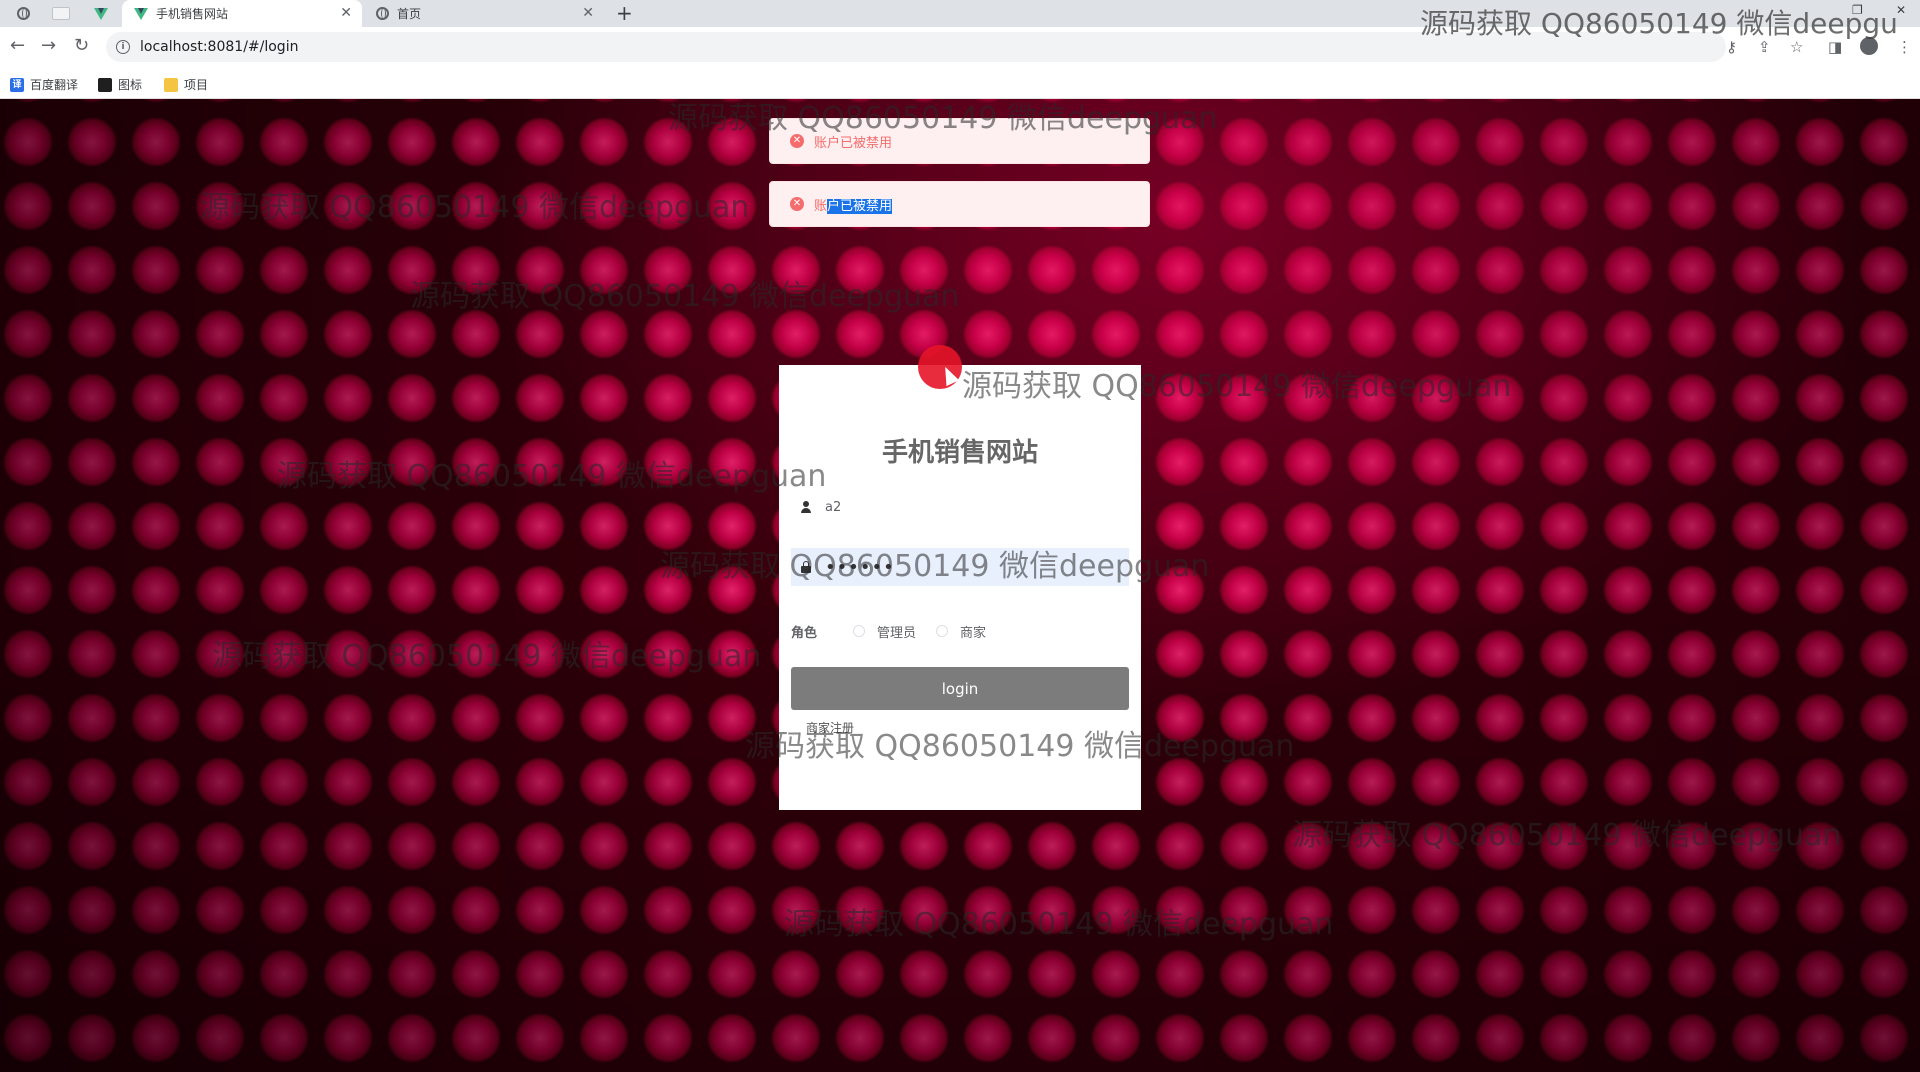 The image size is (1920, 1072). I want to click on image-icon, so click(105, 84).